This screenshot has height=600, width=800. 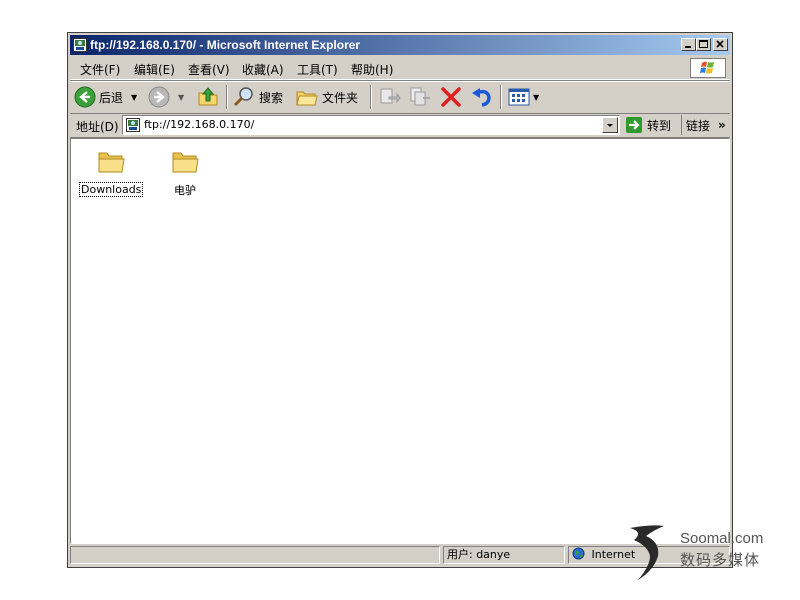 I want to click on soomal-watermark: Soomal.com 数码多媒体, so click(x=704, y=552).